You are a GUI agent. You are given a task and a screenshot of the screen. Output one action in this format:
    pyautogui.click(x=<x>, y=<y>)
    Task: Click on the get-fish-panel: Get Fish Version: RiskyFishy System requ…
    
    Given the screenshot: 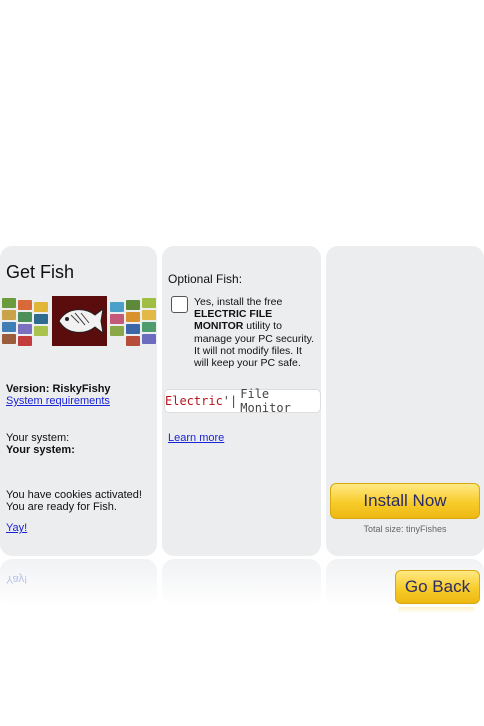 What is the action you would take?
    pyautogui.click(x=78, y=401)
    